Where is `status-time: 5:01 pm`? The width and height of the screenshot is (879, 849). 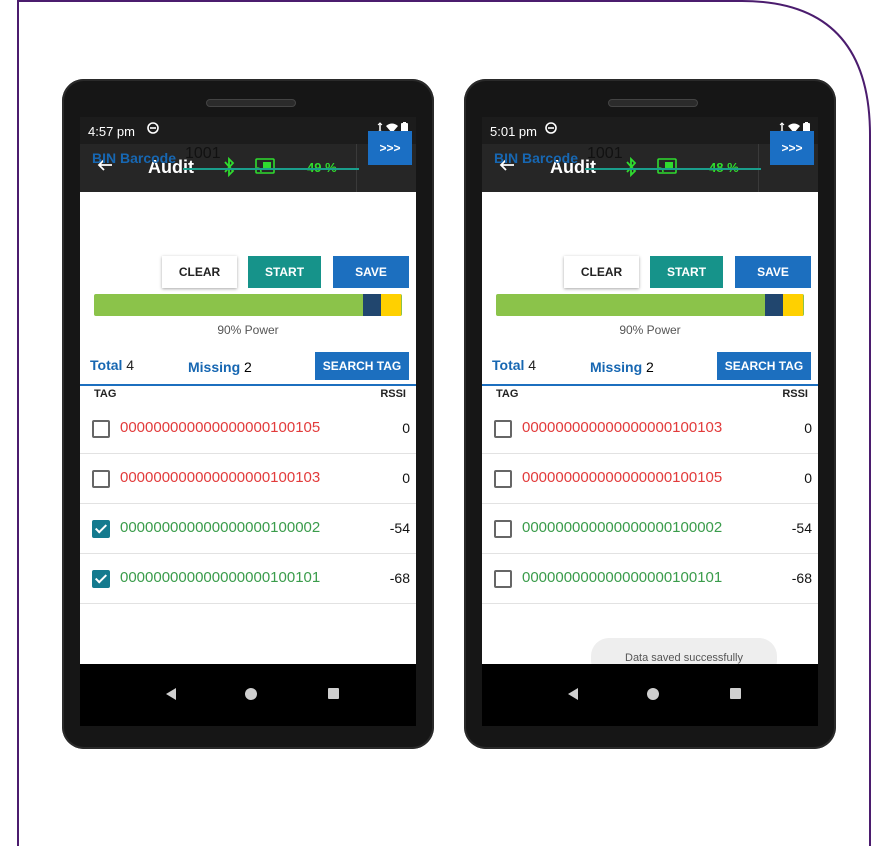
status-time: 5:01 pm is located at coordinates (513, 131).